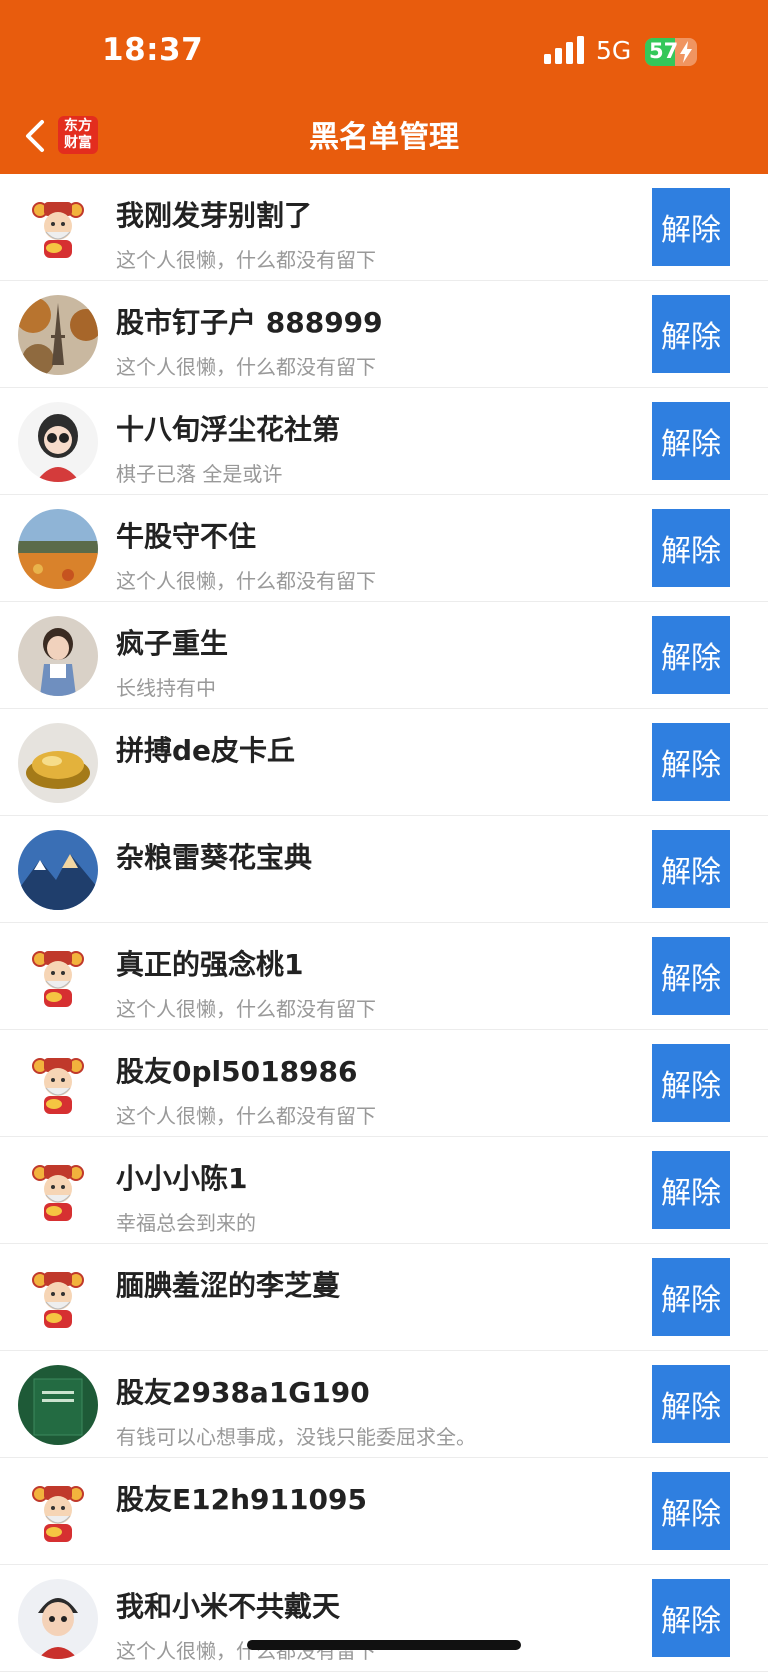 This screenshot has height=1672, width=768. I want to click on page-title: 黑名单管理, so click(384, 137).